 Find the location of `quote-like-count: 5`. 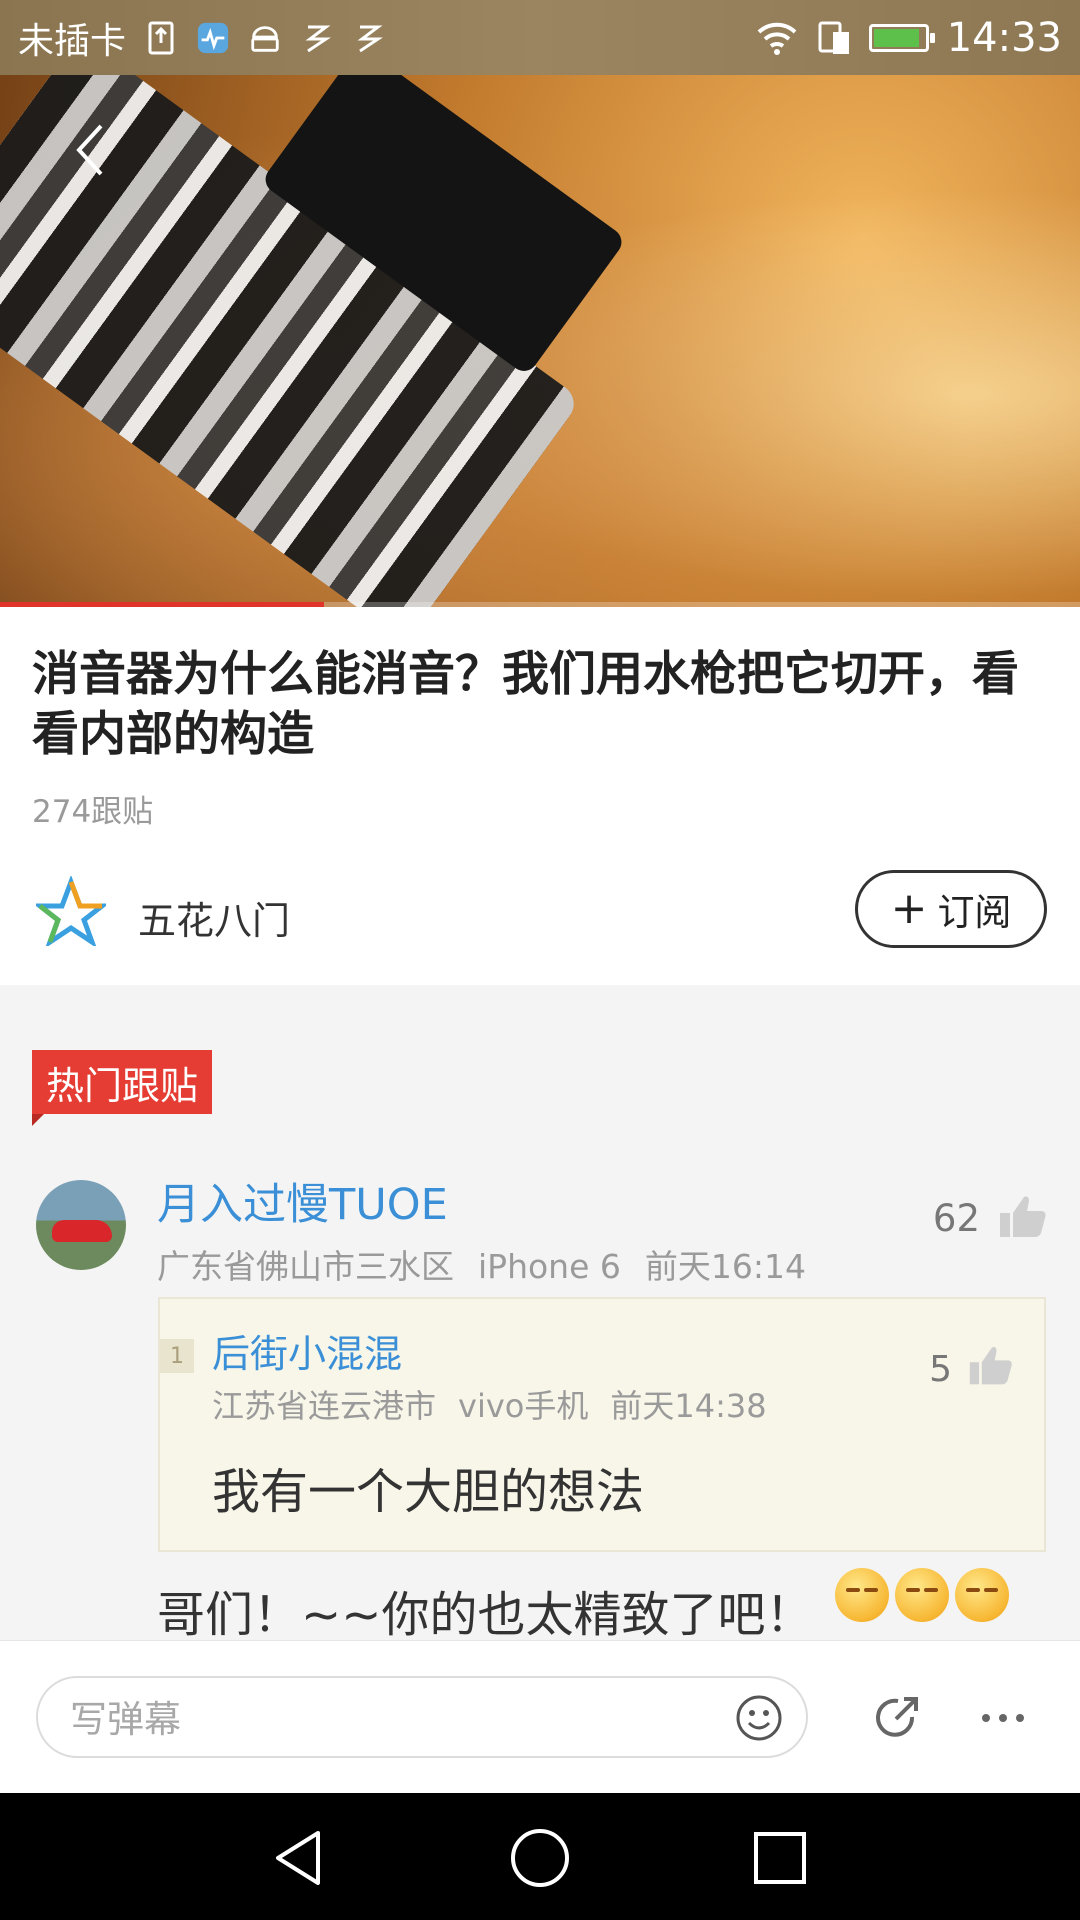

quote-like-count: 5 is located at coordinates (940, 1369).